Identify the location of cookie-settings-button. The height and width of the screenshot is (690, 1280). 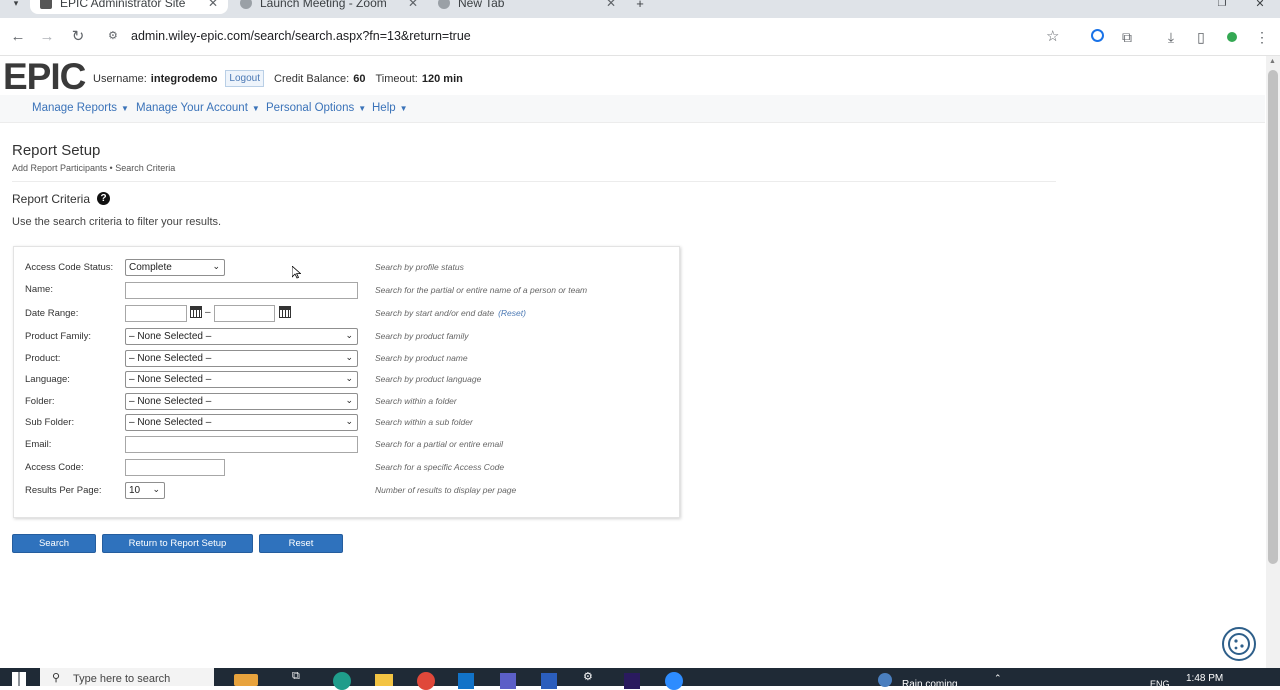
(1239, 644).